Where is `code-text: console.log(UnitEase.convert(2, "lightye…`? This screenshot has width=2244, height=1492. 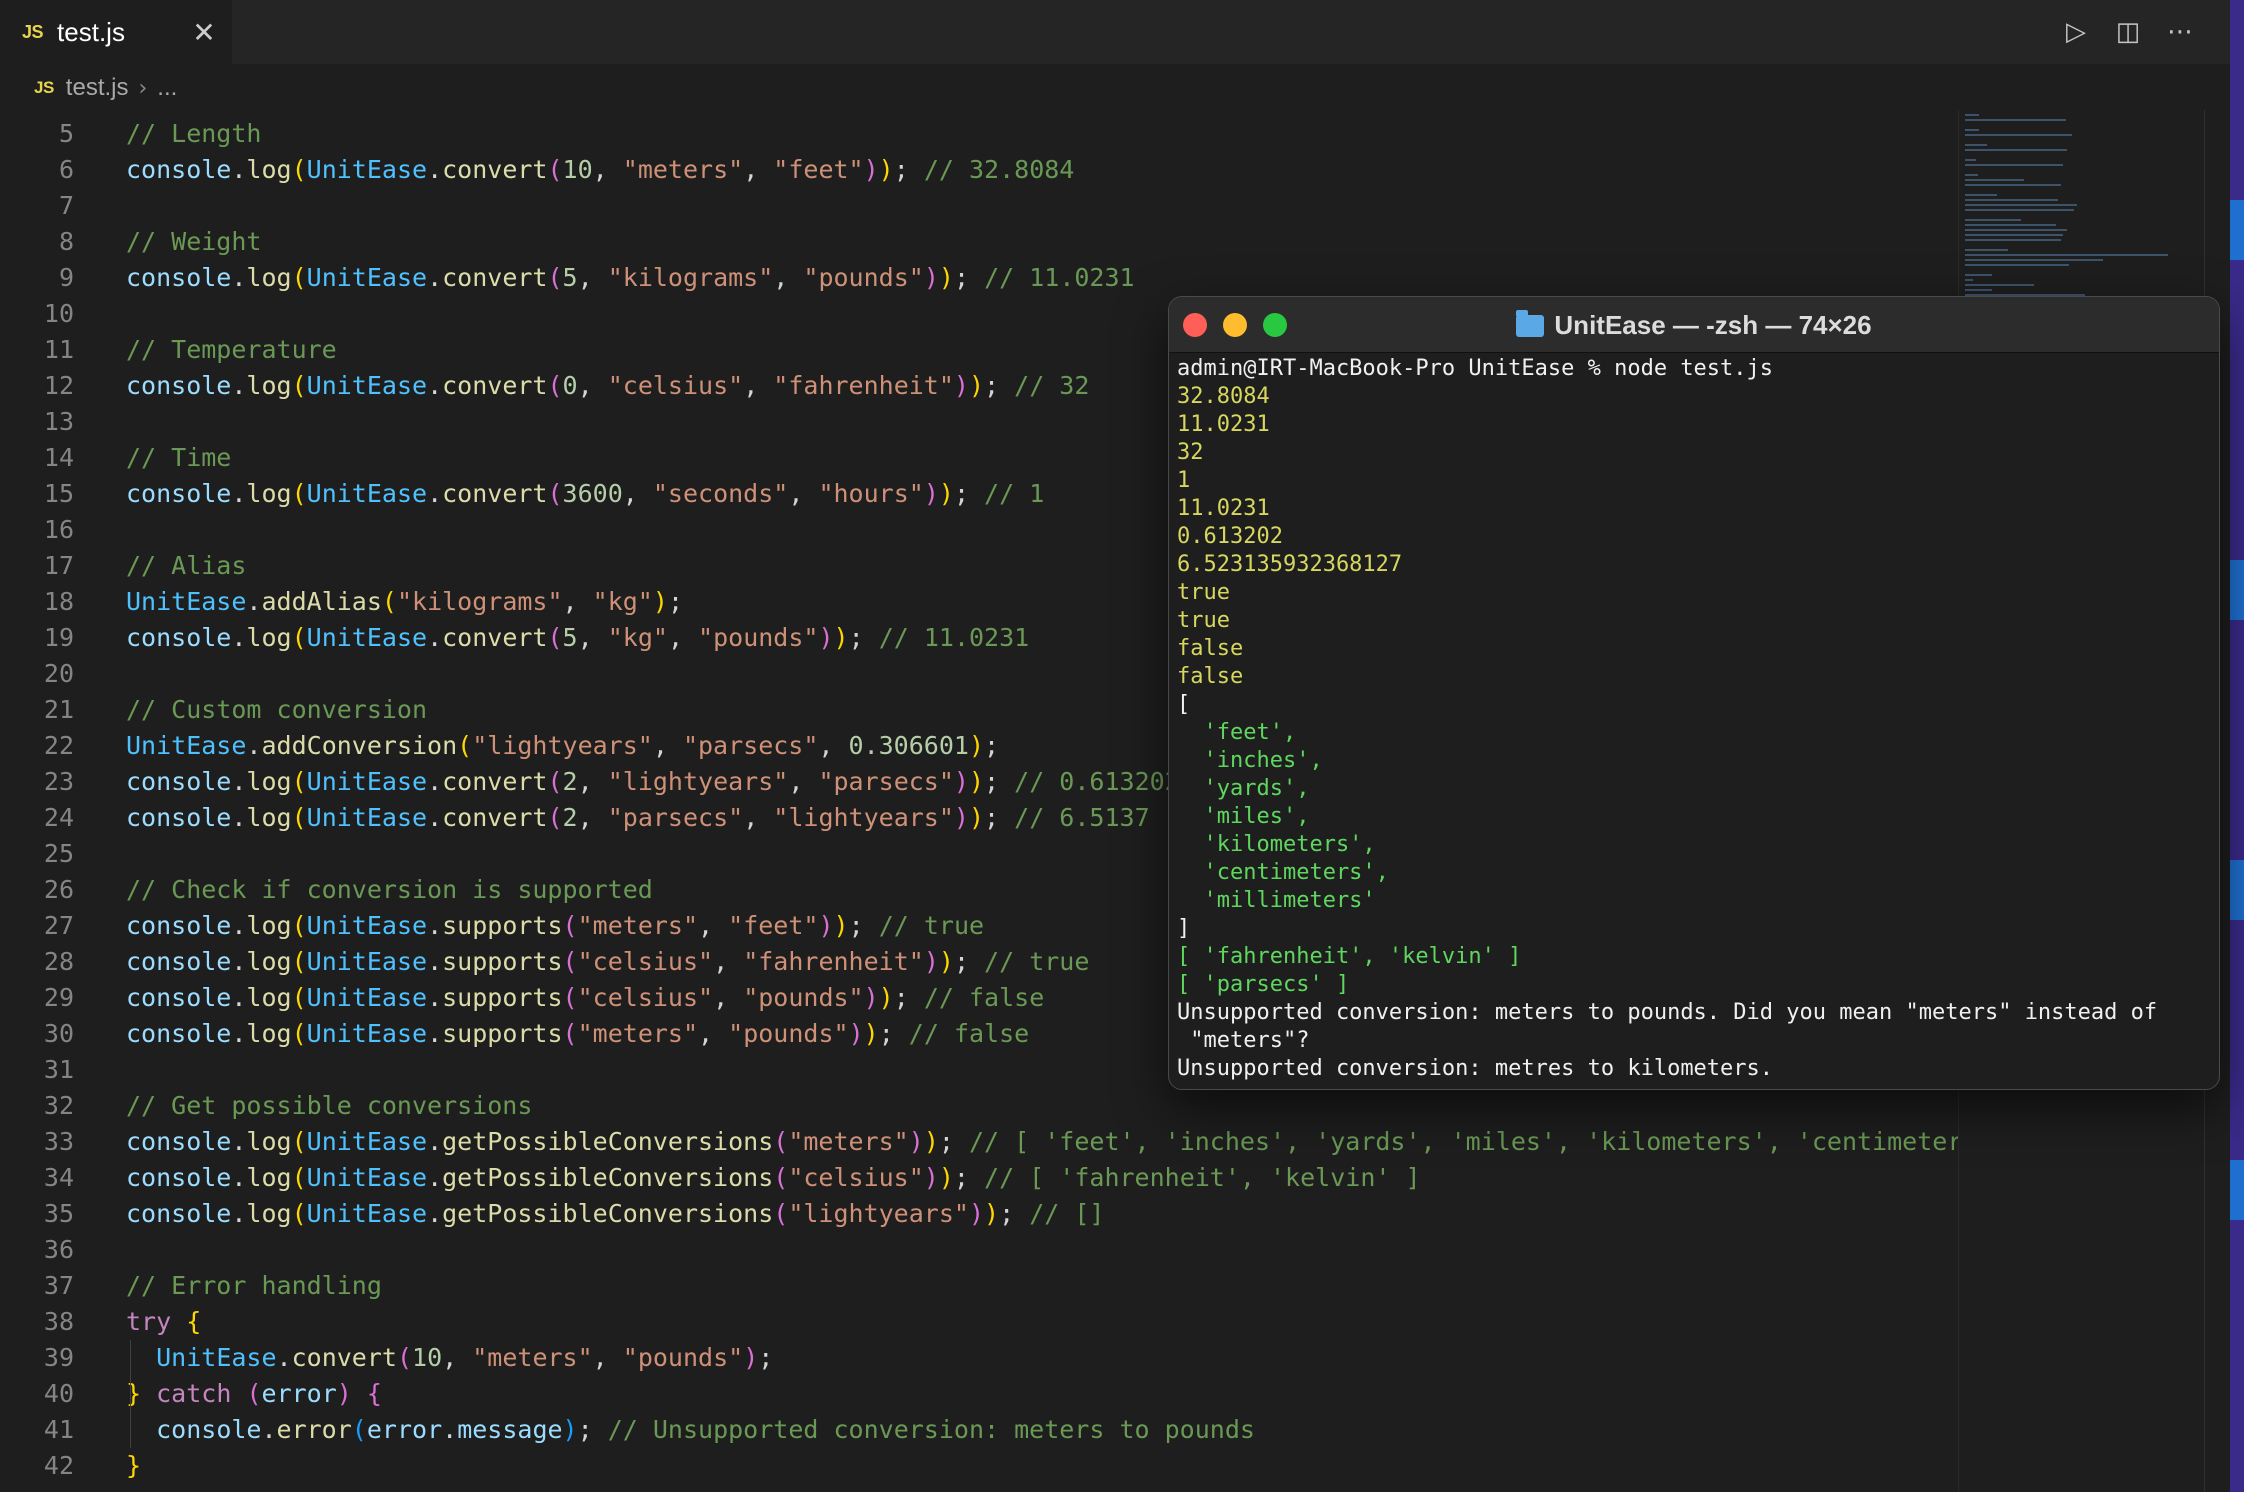
code-text: console.log(UnitEase.convert(2, "lightye… is located at coordinates (653, 782).